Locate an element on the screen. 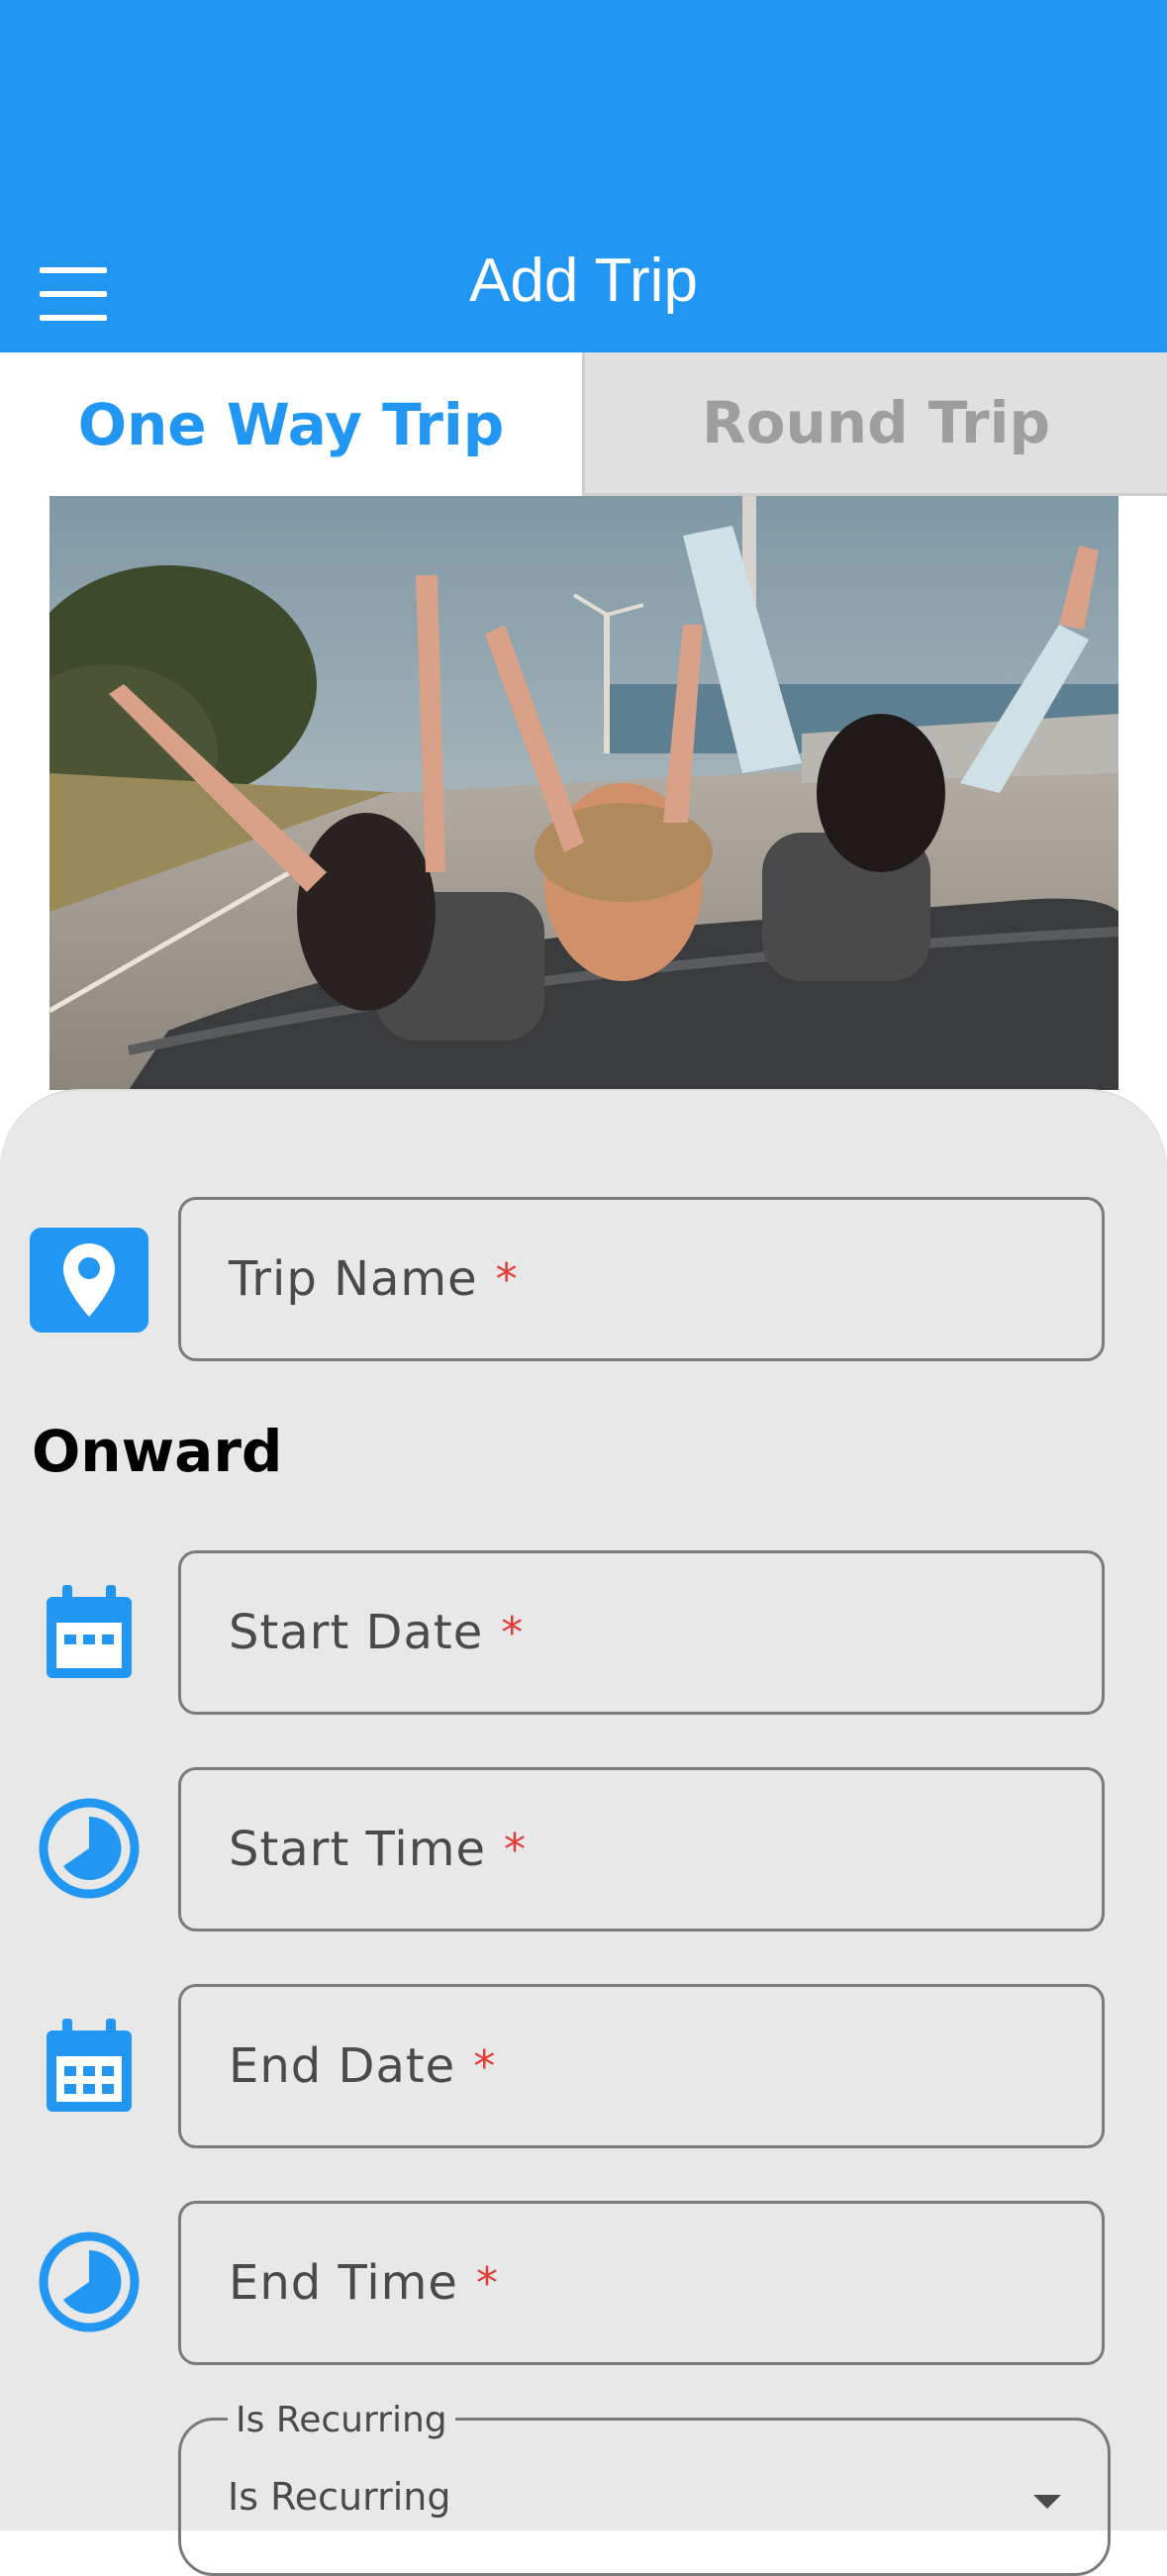 Image resolution: width=1167 pixels, height=2576 pixels. tab-round-trip: Round Trip is located at coordinates (874, 424).